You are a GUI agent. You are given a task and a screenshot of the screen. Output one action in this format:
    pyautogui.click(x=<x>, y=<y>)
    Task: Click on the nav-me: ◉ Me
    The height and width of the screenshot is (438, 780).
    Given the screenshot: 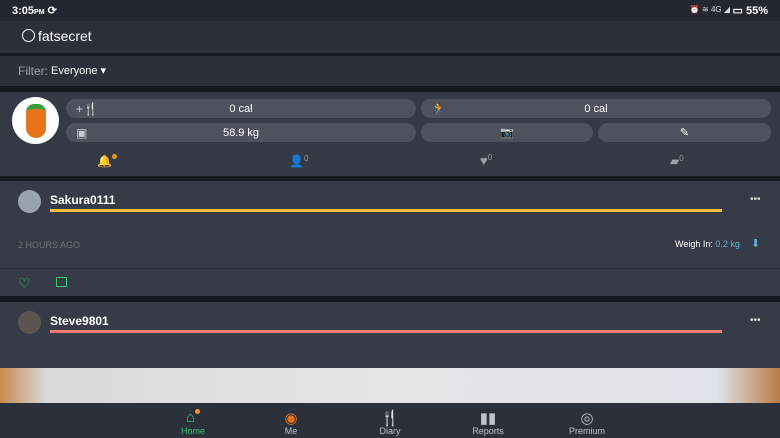 What is the action you would take?
    pyautogui.click(x=291, y=422)
    